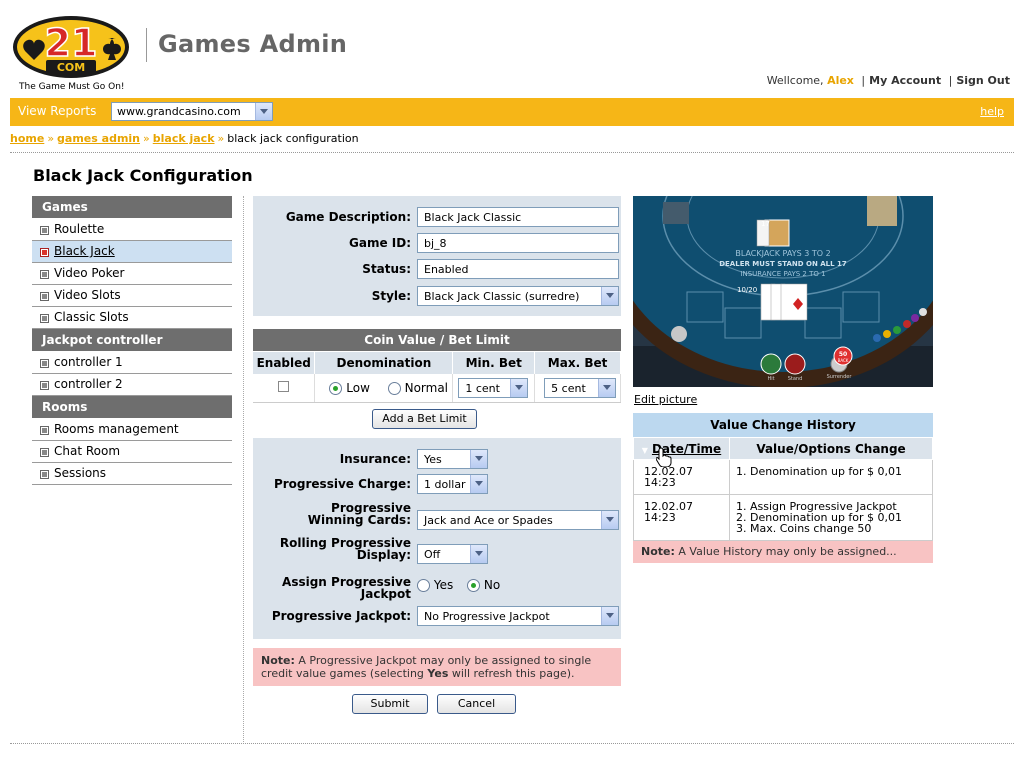 This screenshot has height=768, width=1024. I want to click on breadcrumb-home: home, so click(27, 138).